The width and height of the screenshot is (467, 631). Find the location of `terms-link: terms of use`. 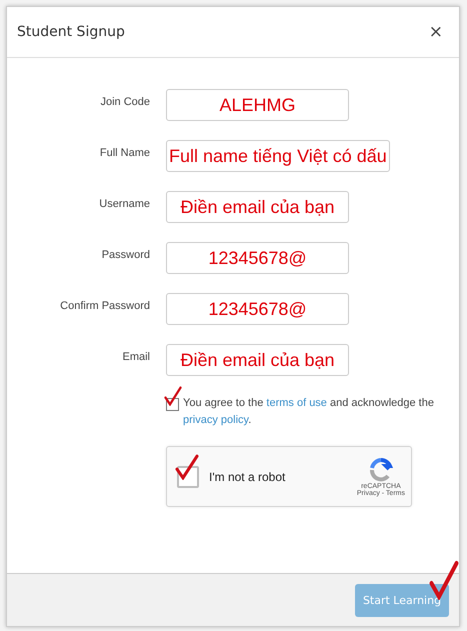

terms-link: terms of use is located at coordinates (296, 403).